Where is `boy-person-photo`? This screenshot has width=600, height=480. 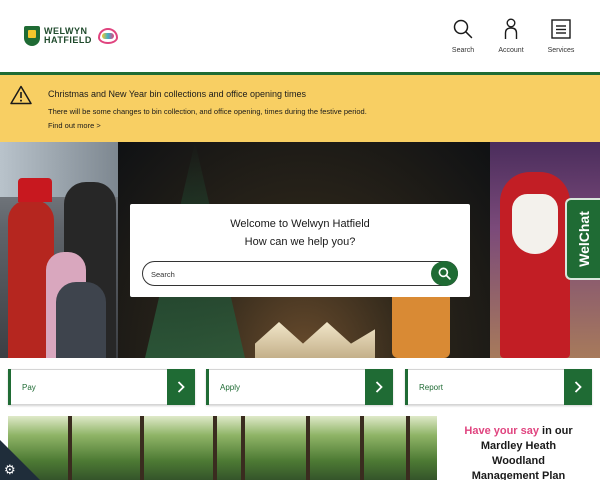 boy-person-photo is located at coordinates (81, 320).